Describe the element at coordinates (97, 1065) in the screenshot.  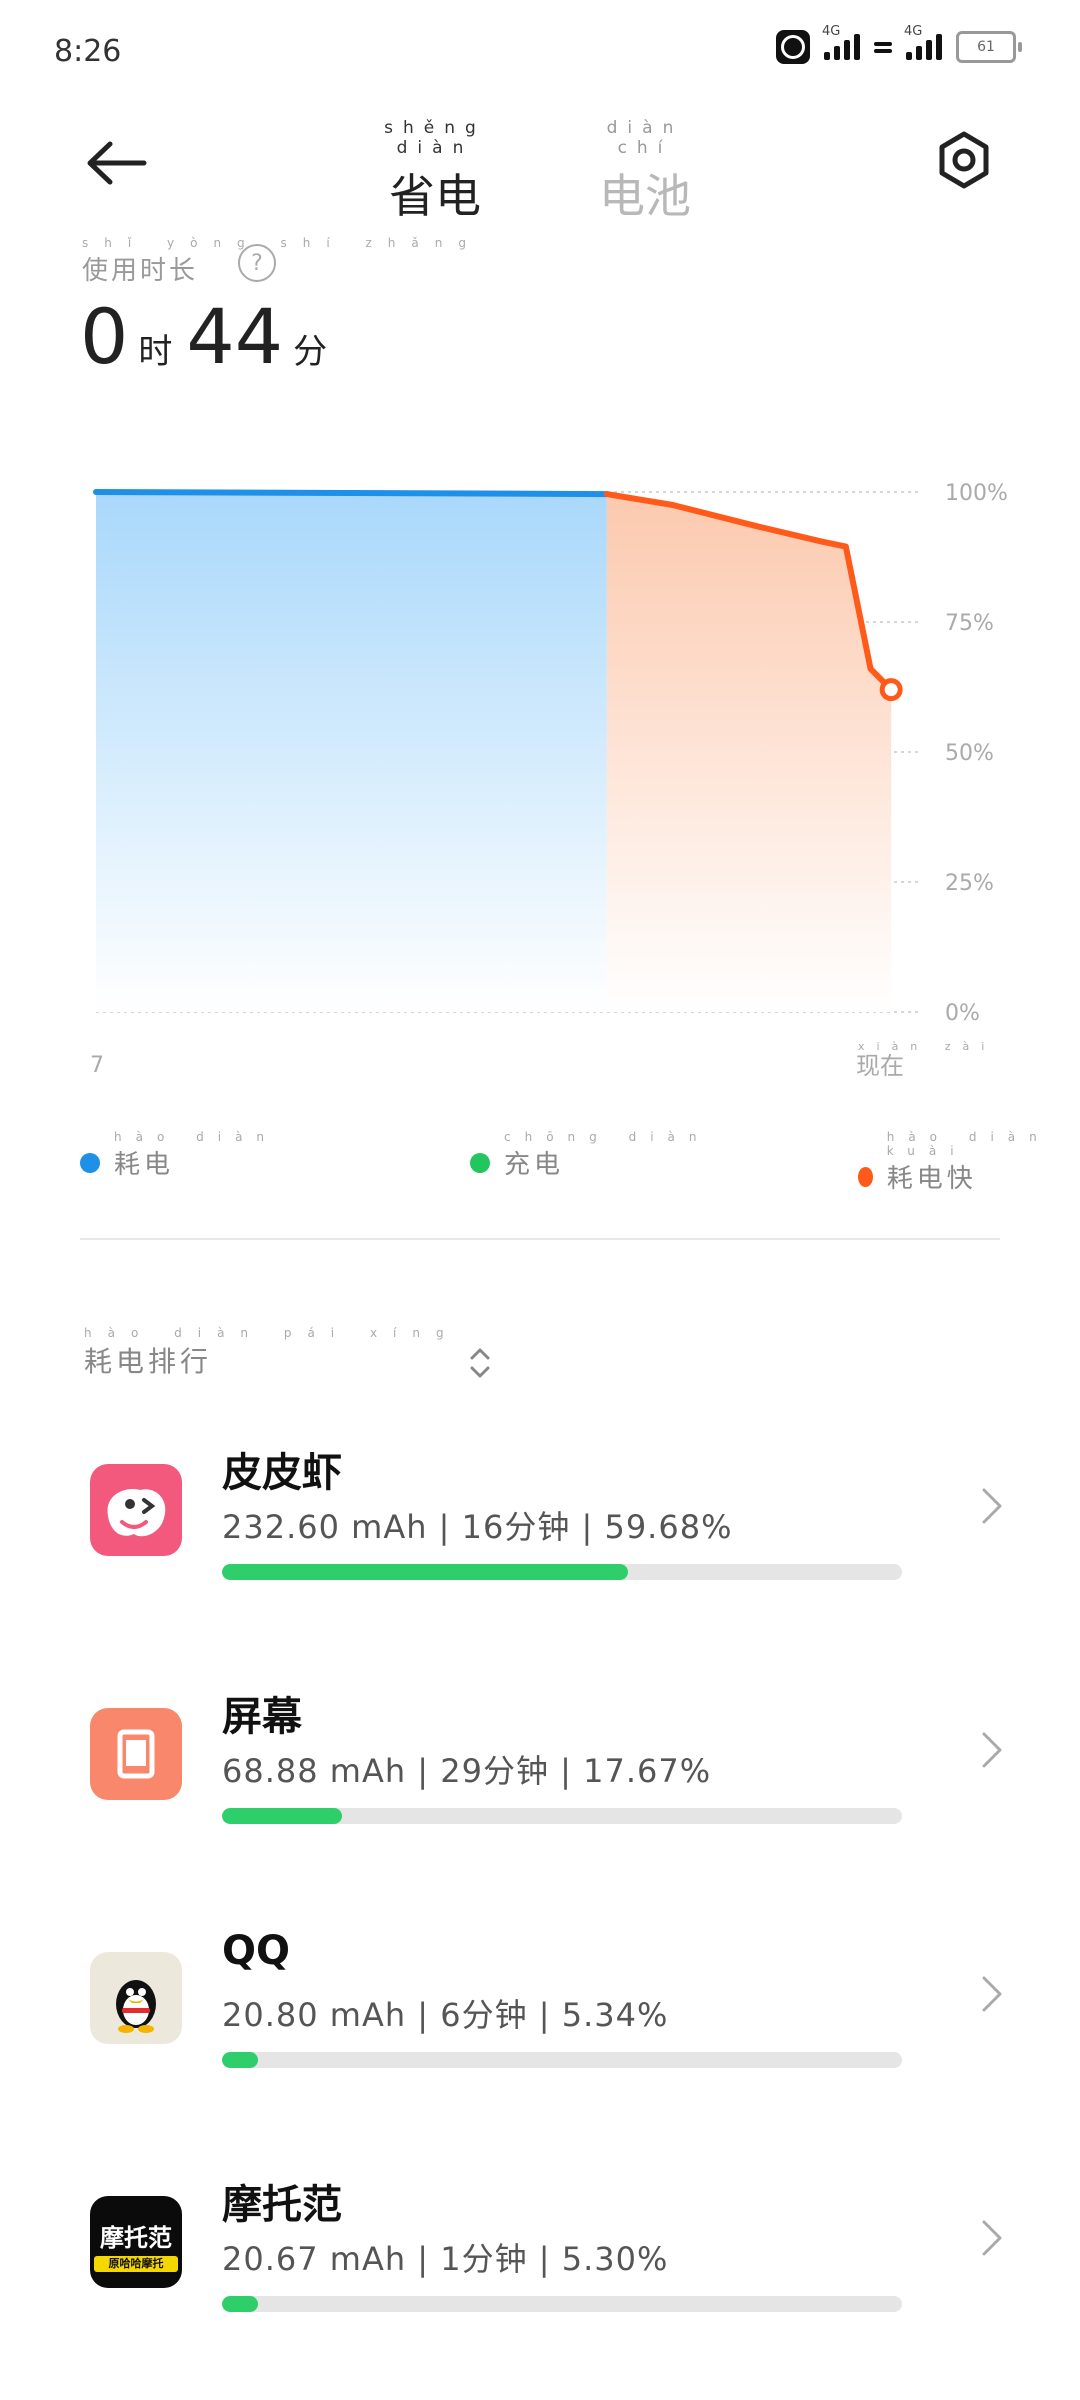
I see `x-start-label: 7` at that location.